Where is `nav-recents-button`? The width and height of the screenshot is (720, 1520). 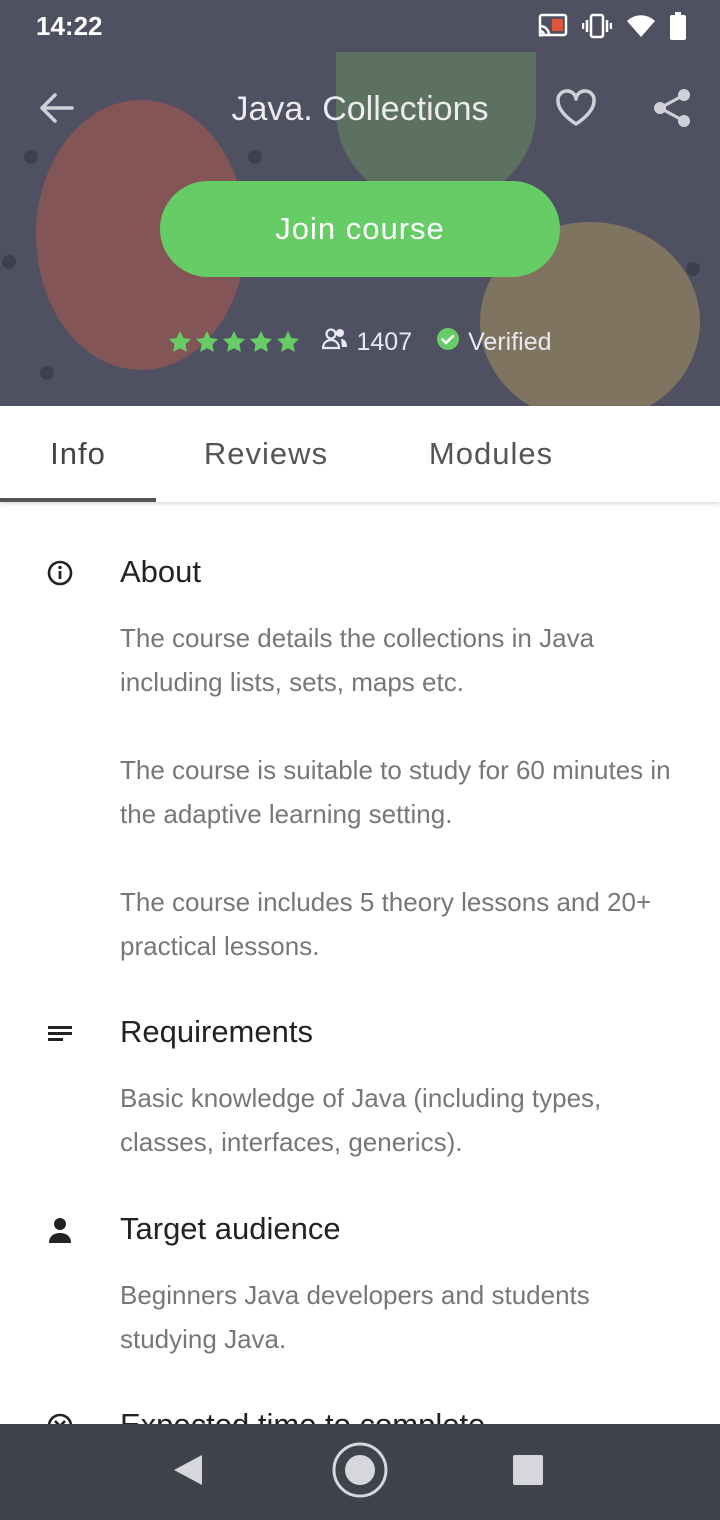
nav-recents-button is located at coordinates (528, 1472).